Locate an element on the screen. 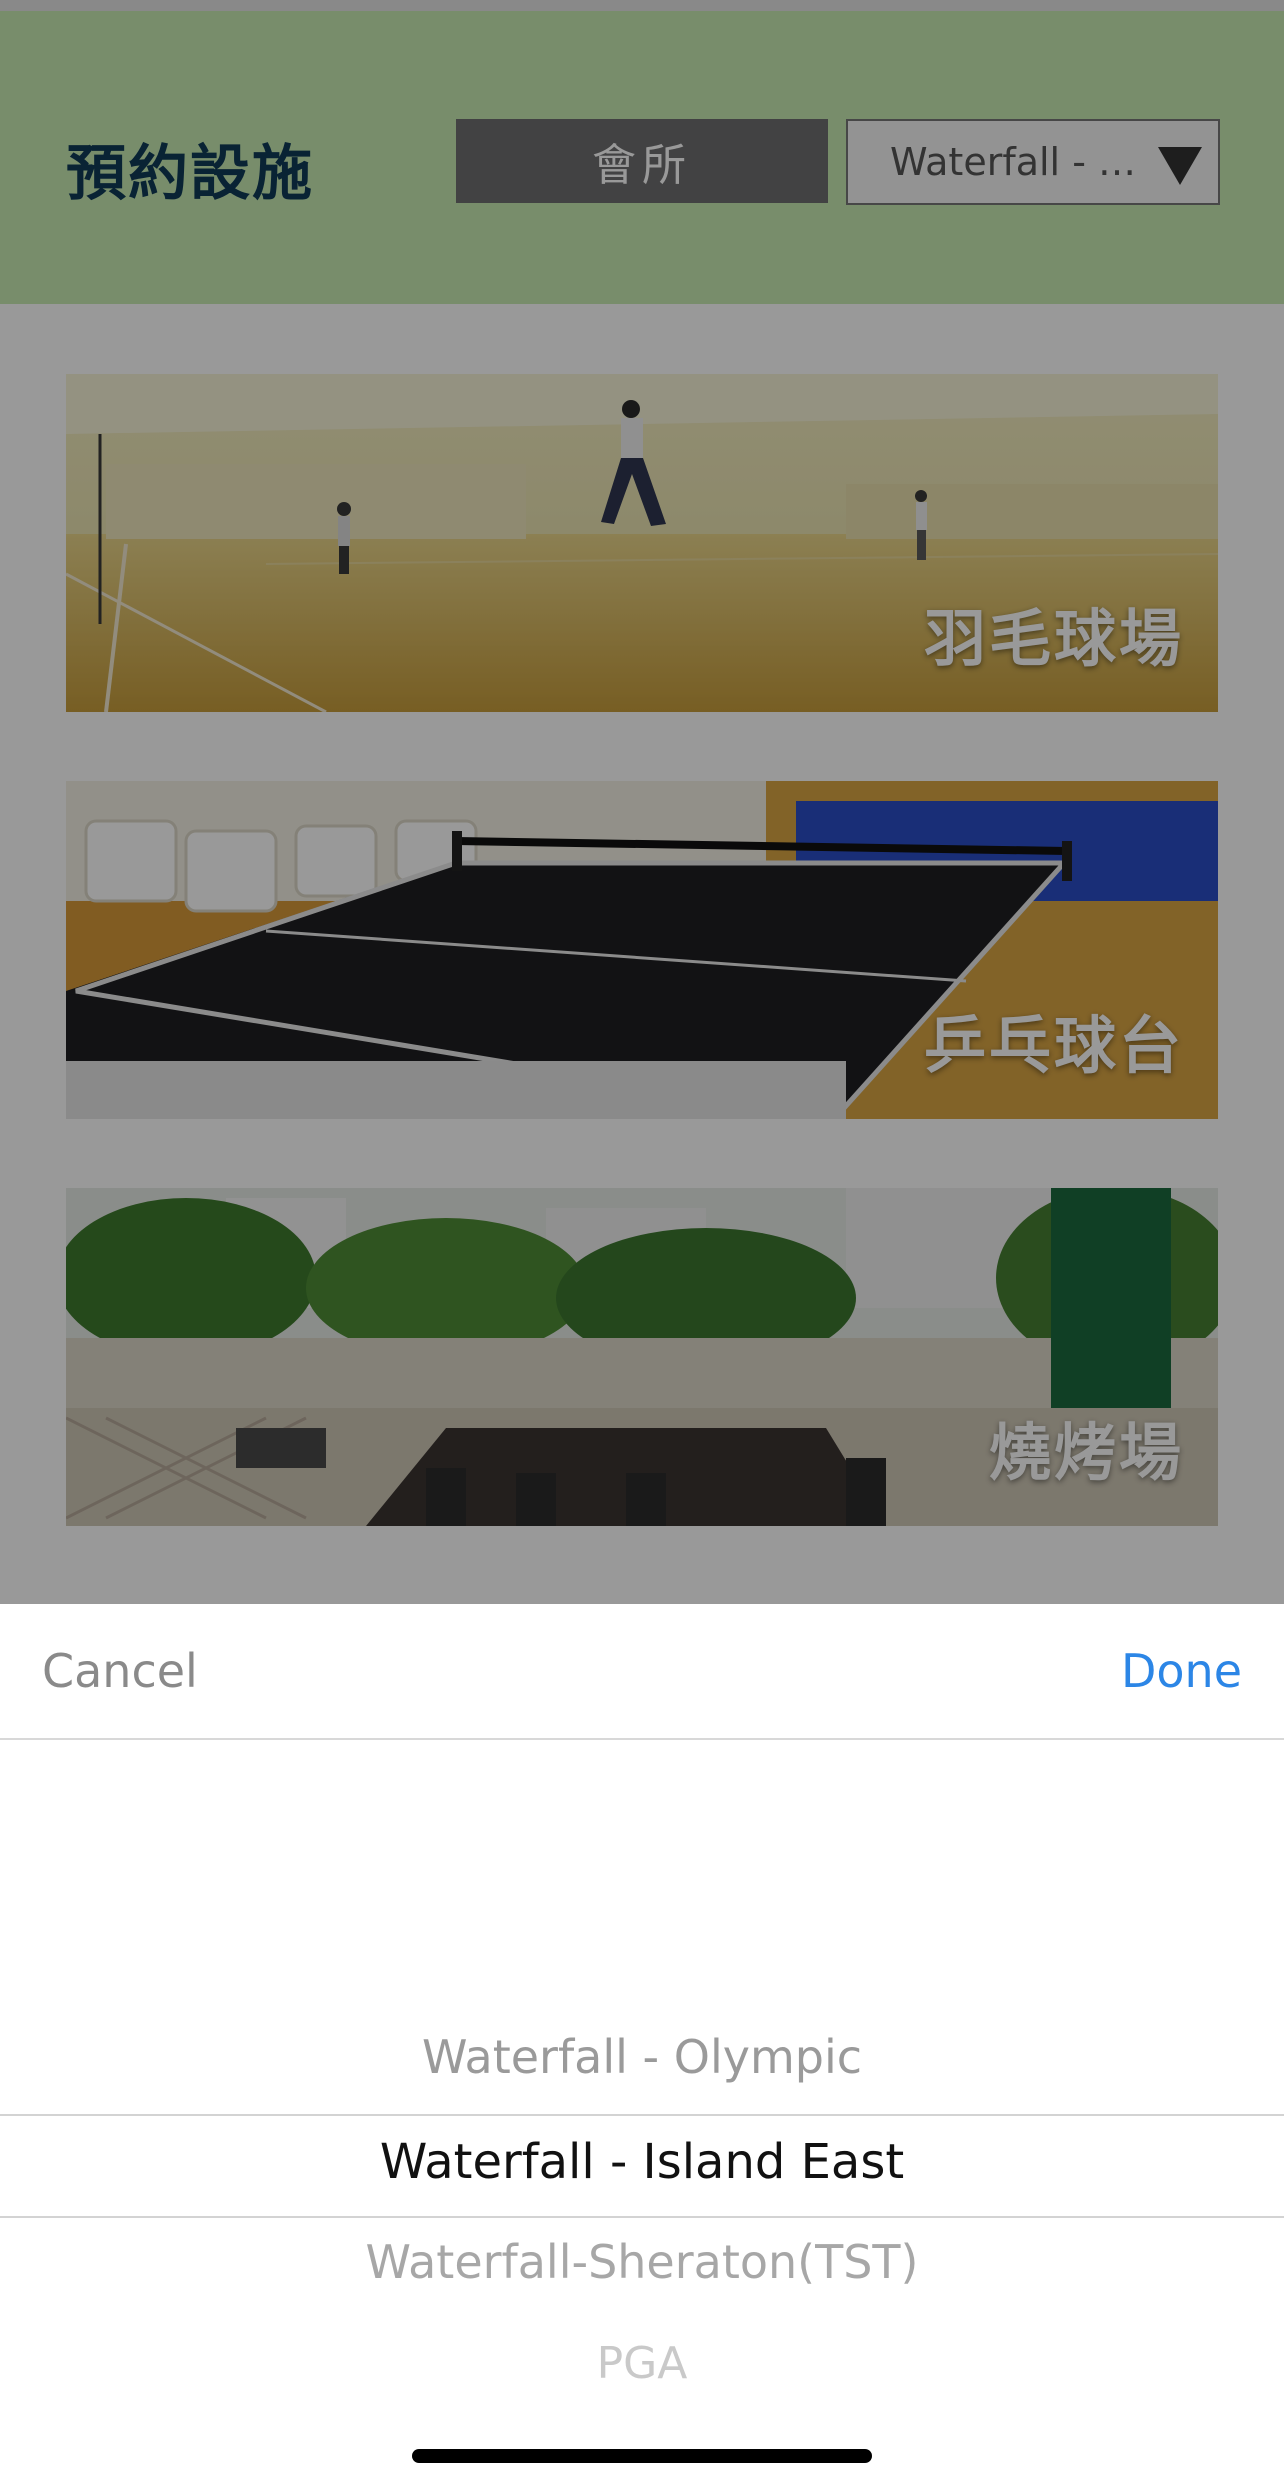  picker-option: Waterfall - Olympic is located at coordinates (642, 2057).